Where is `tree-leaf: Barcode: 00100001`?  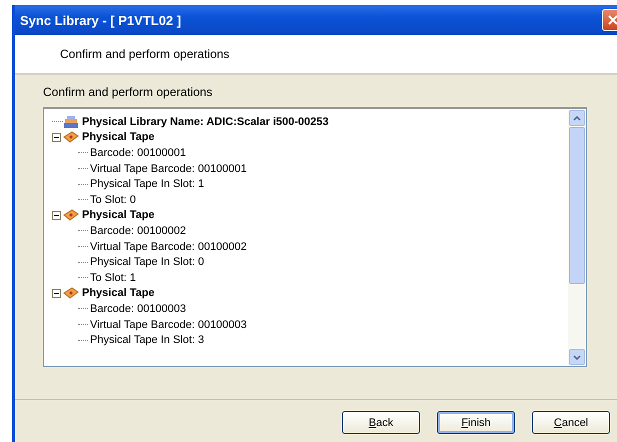 tree-leaf: Barcode: 00100001 is located at coordinates (138, 152).